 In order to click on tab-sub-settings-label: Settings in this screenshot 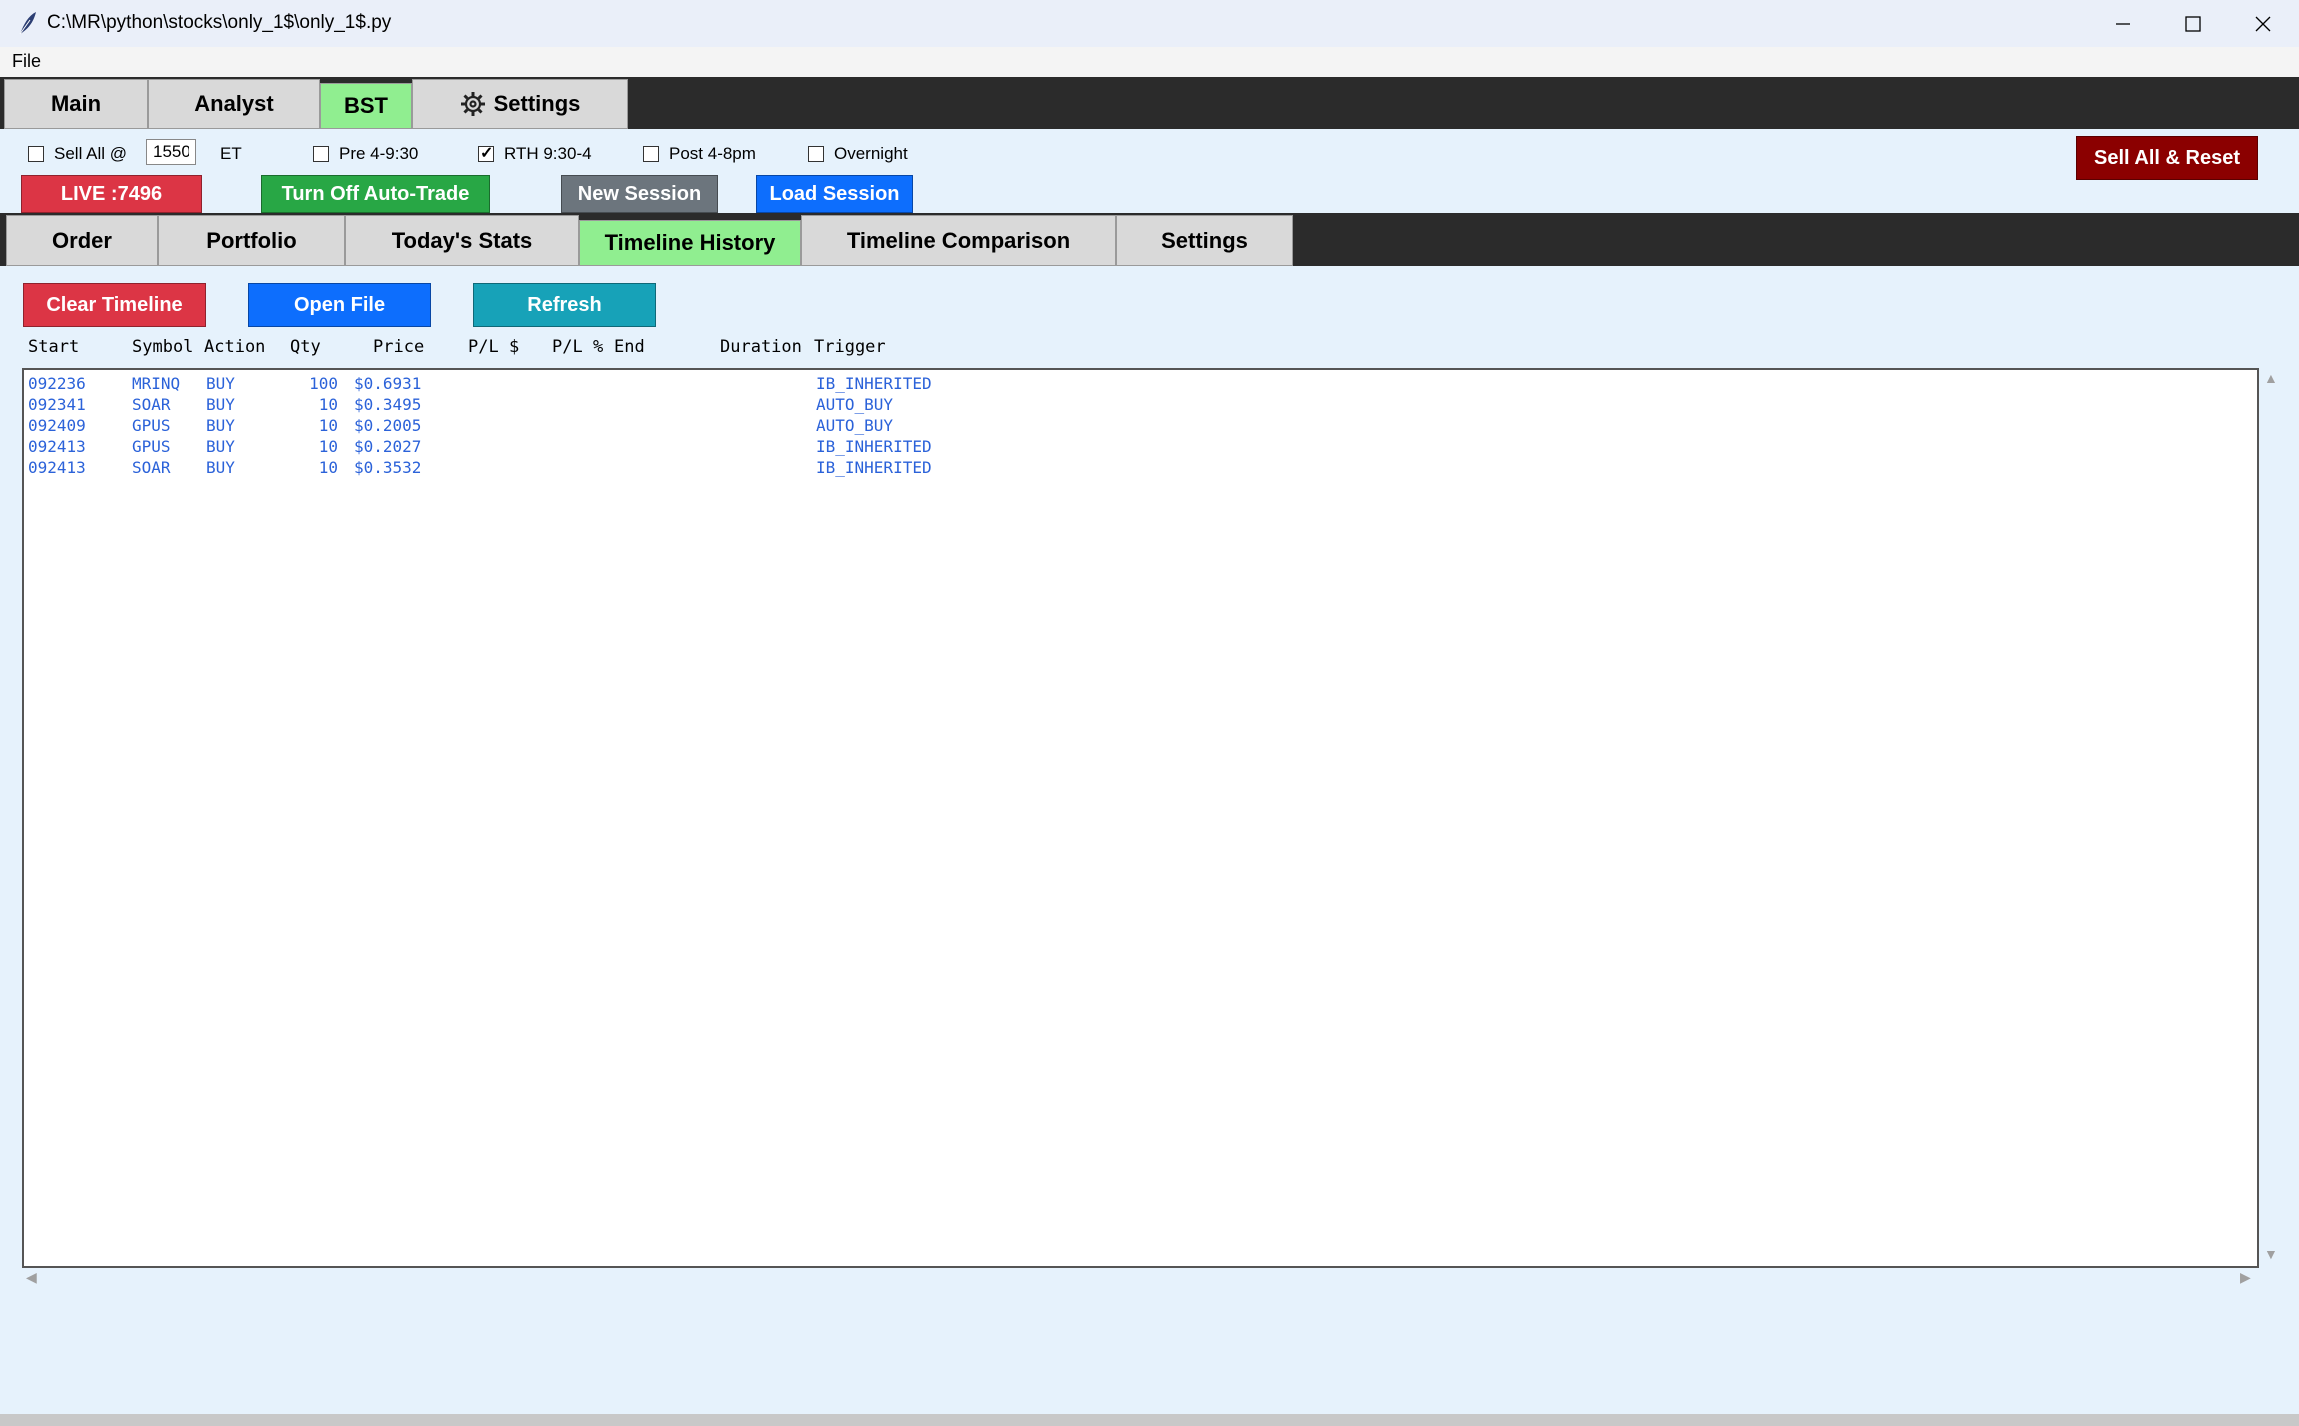, I will do `click(1204, 240)`.